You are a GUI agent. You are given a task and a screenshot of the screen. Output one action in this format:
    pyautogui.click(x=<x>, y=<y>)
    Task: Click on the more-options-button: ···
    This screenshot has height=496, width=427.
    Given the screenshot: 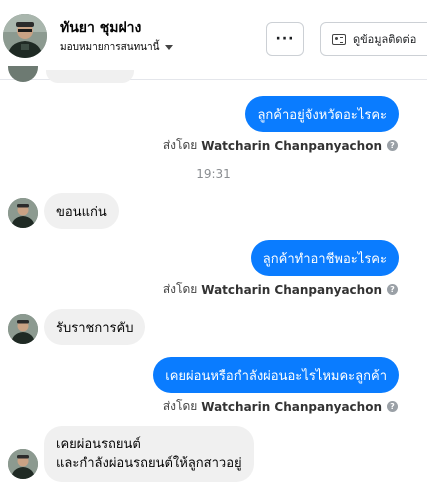 What is the action you would take?
    pyautogui.click(x=285, y=39)
    